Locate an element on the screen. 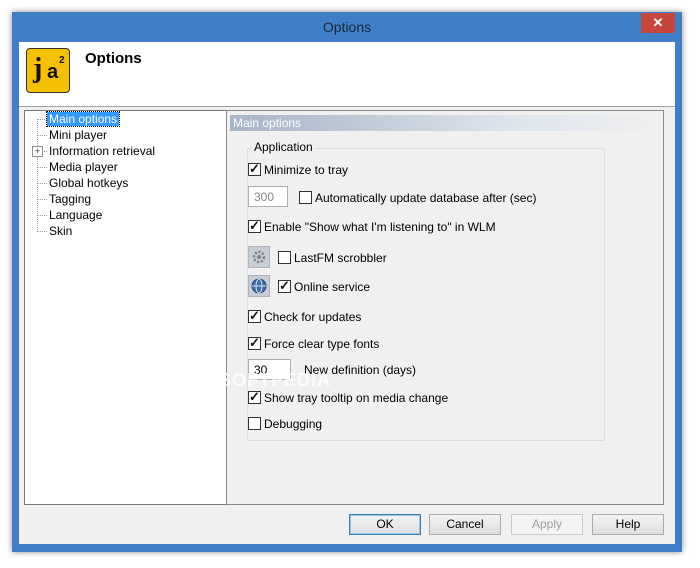  tree-item-media-player: Media player is located at coordinates (83, 167).